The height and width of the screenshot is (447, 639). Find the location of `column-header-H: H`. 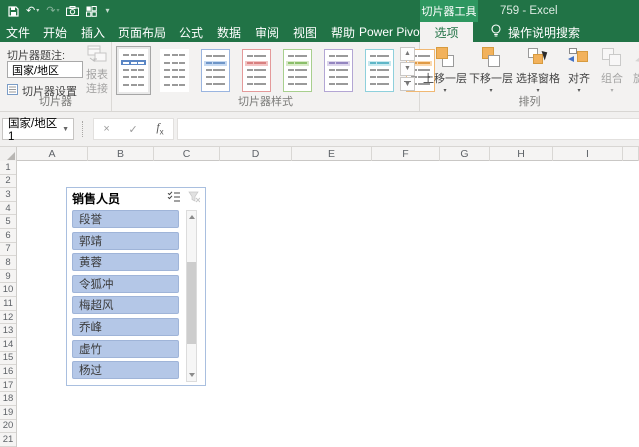

column-header-H: H is located at coordinates (521, 154).